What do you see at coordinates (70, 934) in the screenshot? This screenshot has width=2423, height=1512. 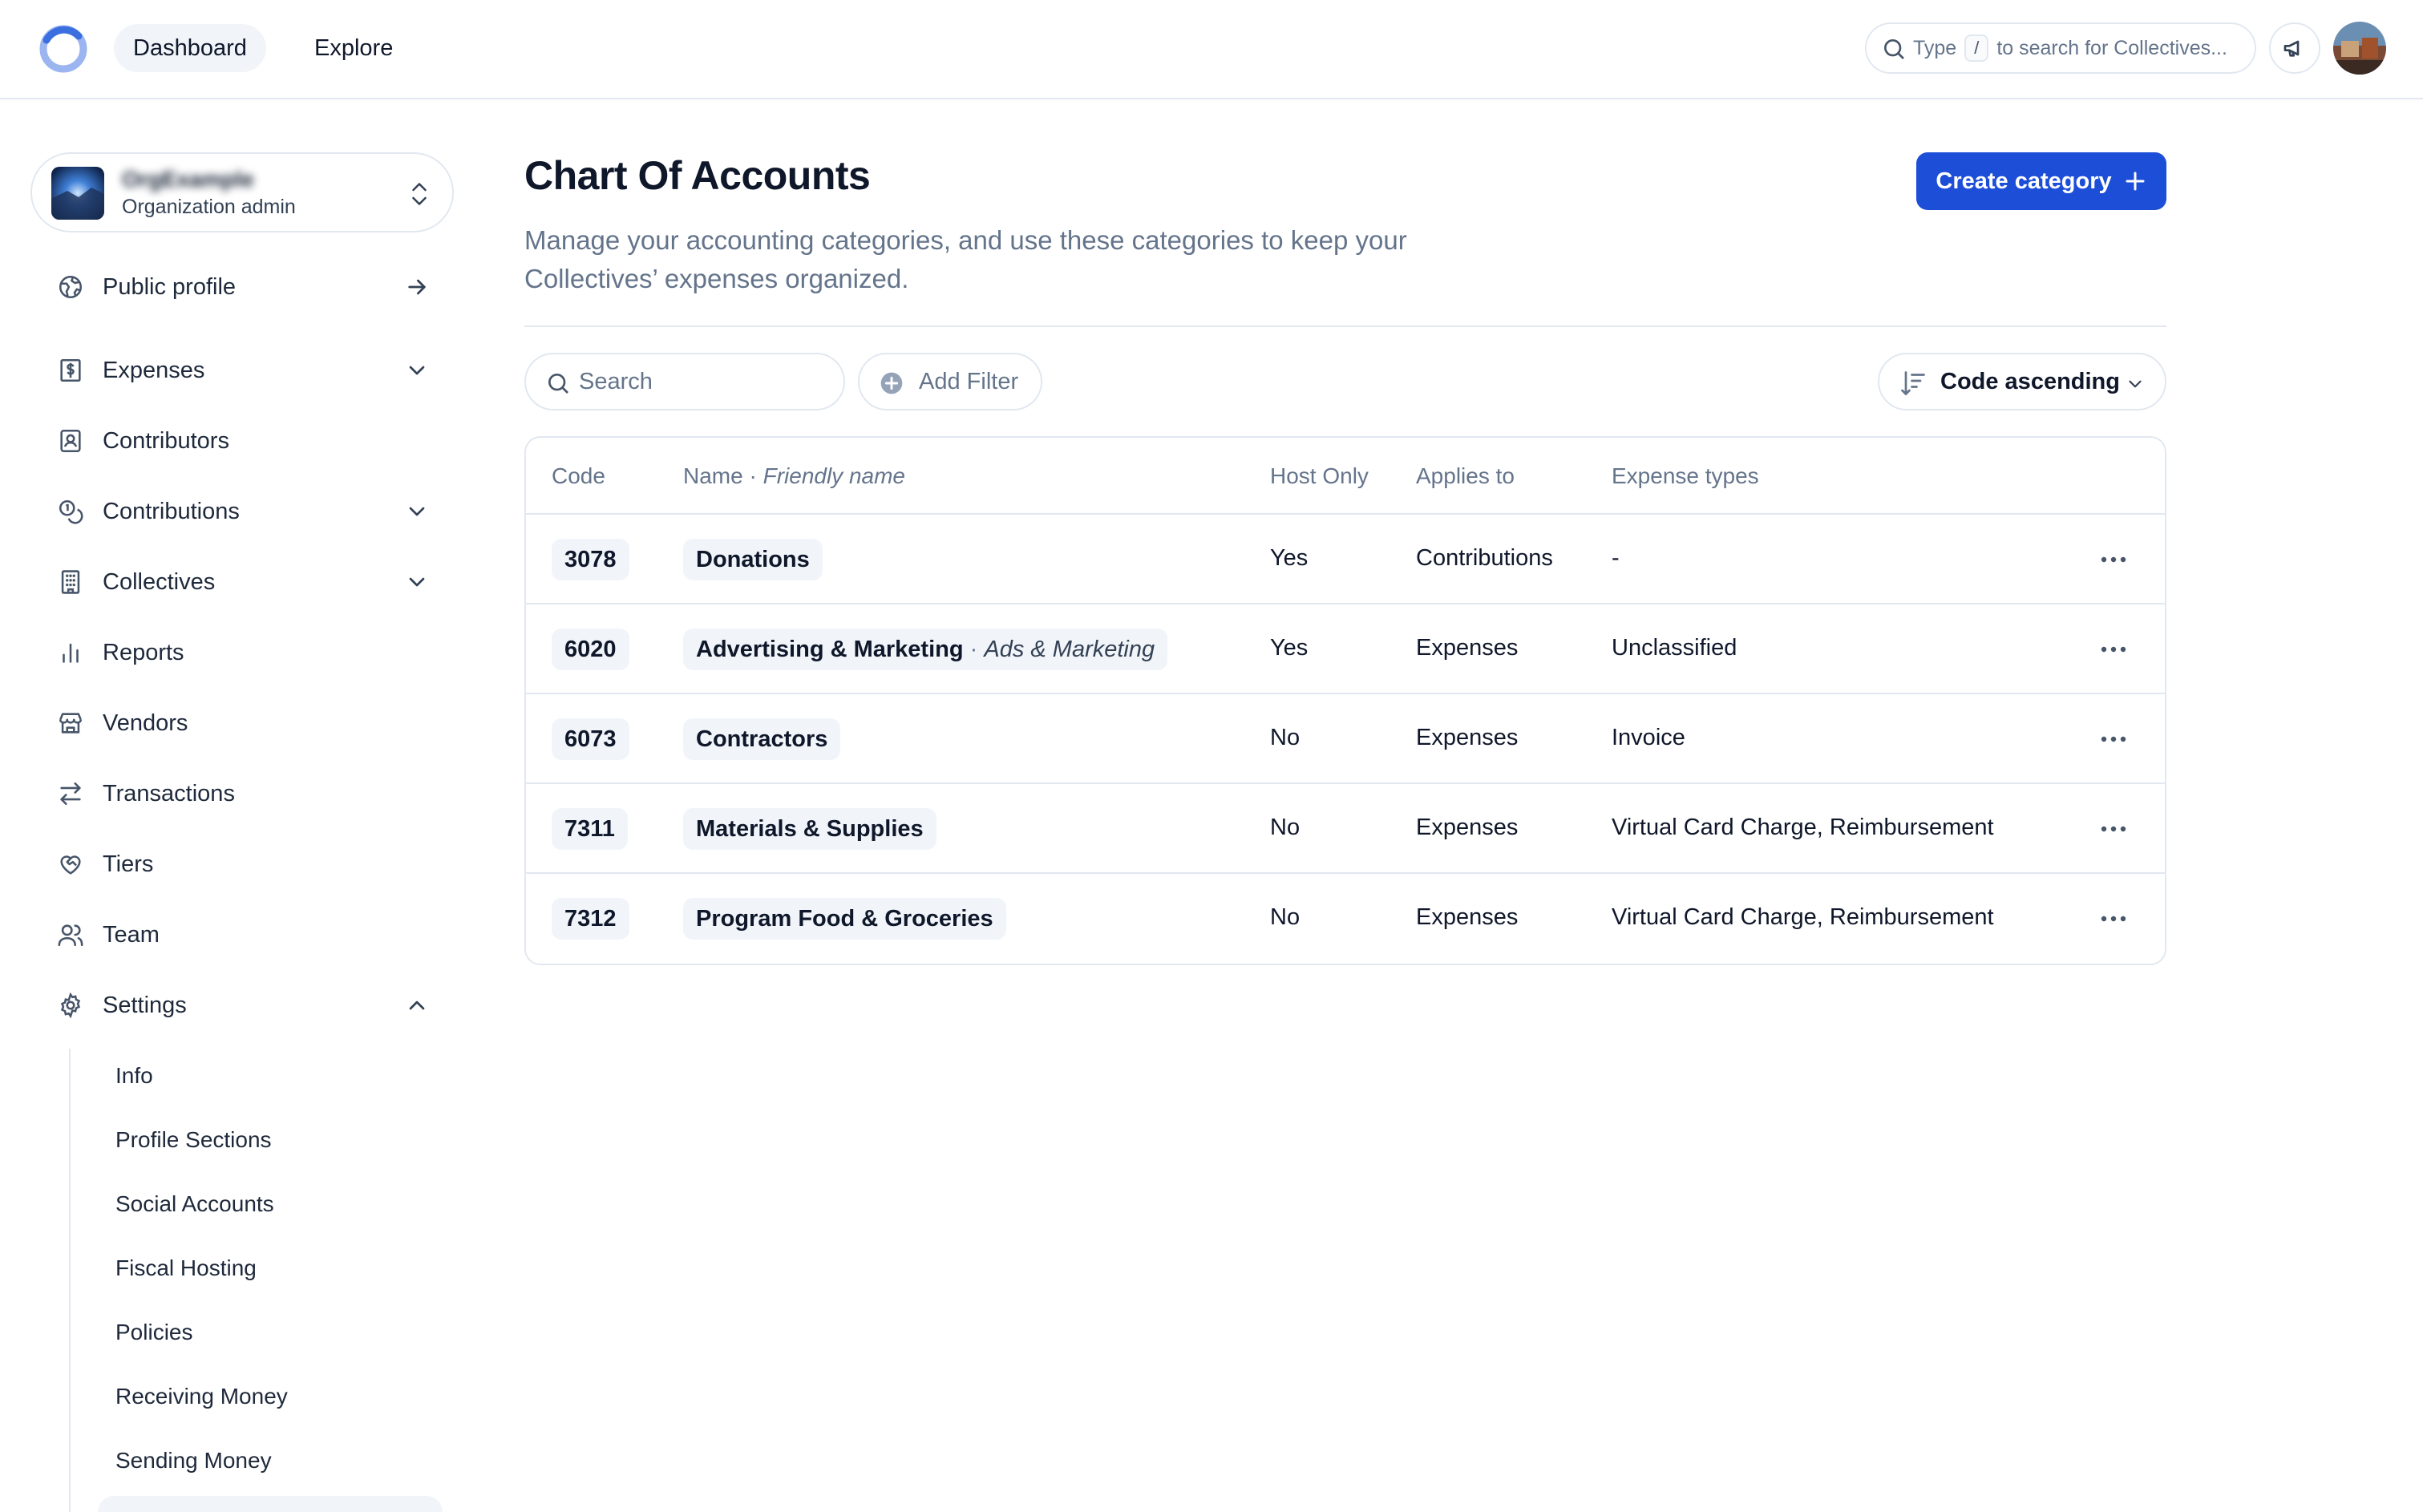 I see `users-icon` at bounding box center [70, 934].